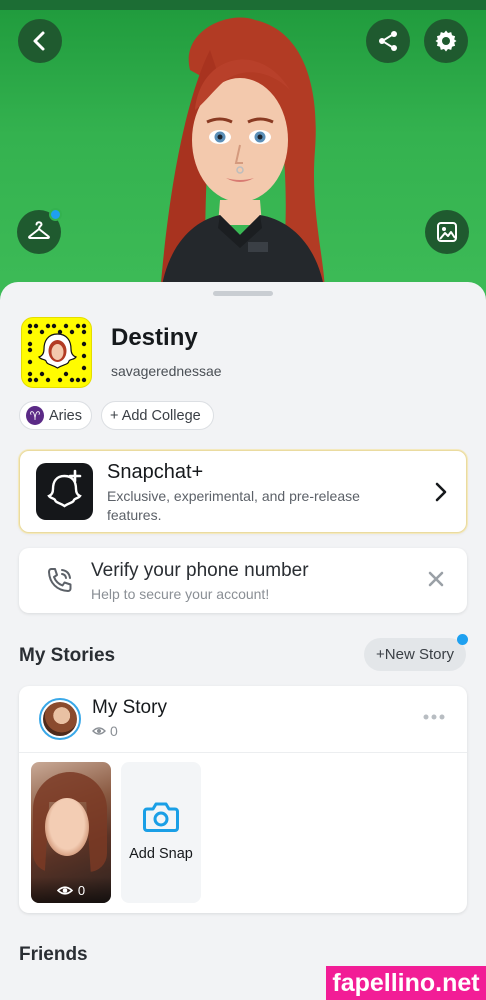 The image size is (486, 1000). I want to click on chevron-right-icon, so click(441, 492).